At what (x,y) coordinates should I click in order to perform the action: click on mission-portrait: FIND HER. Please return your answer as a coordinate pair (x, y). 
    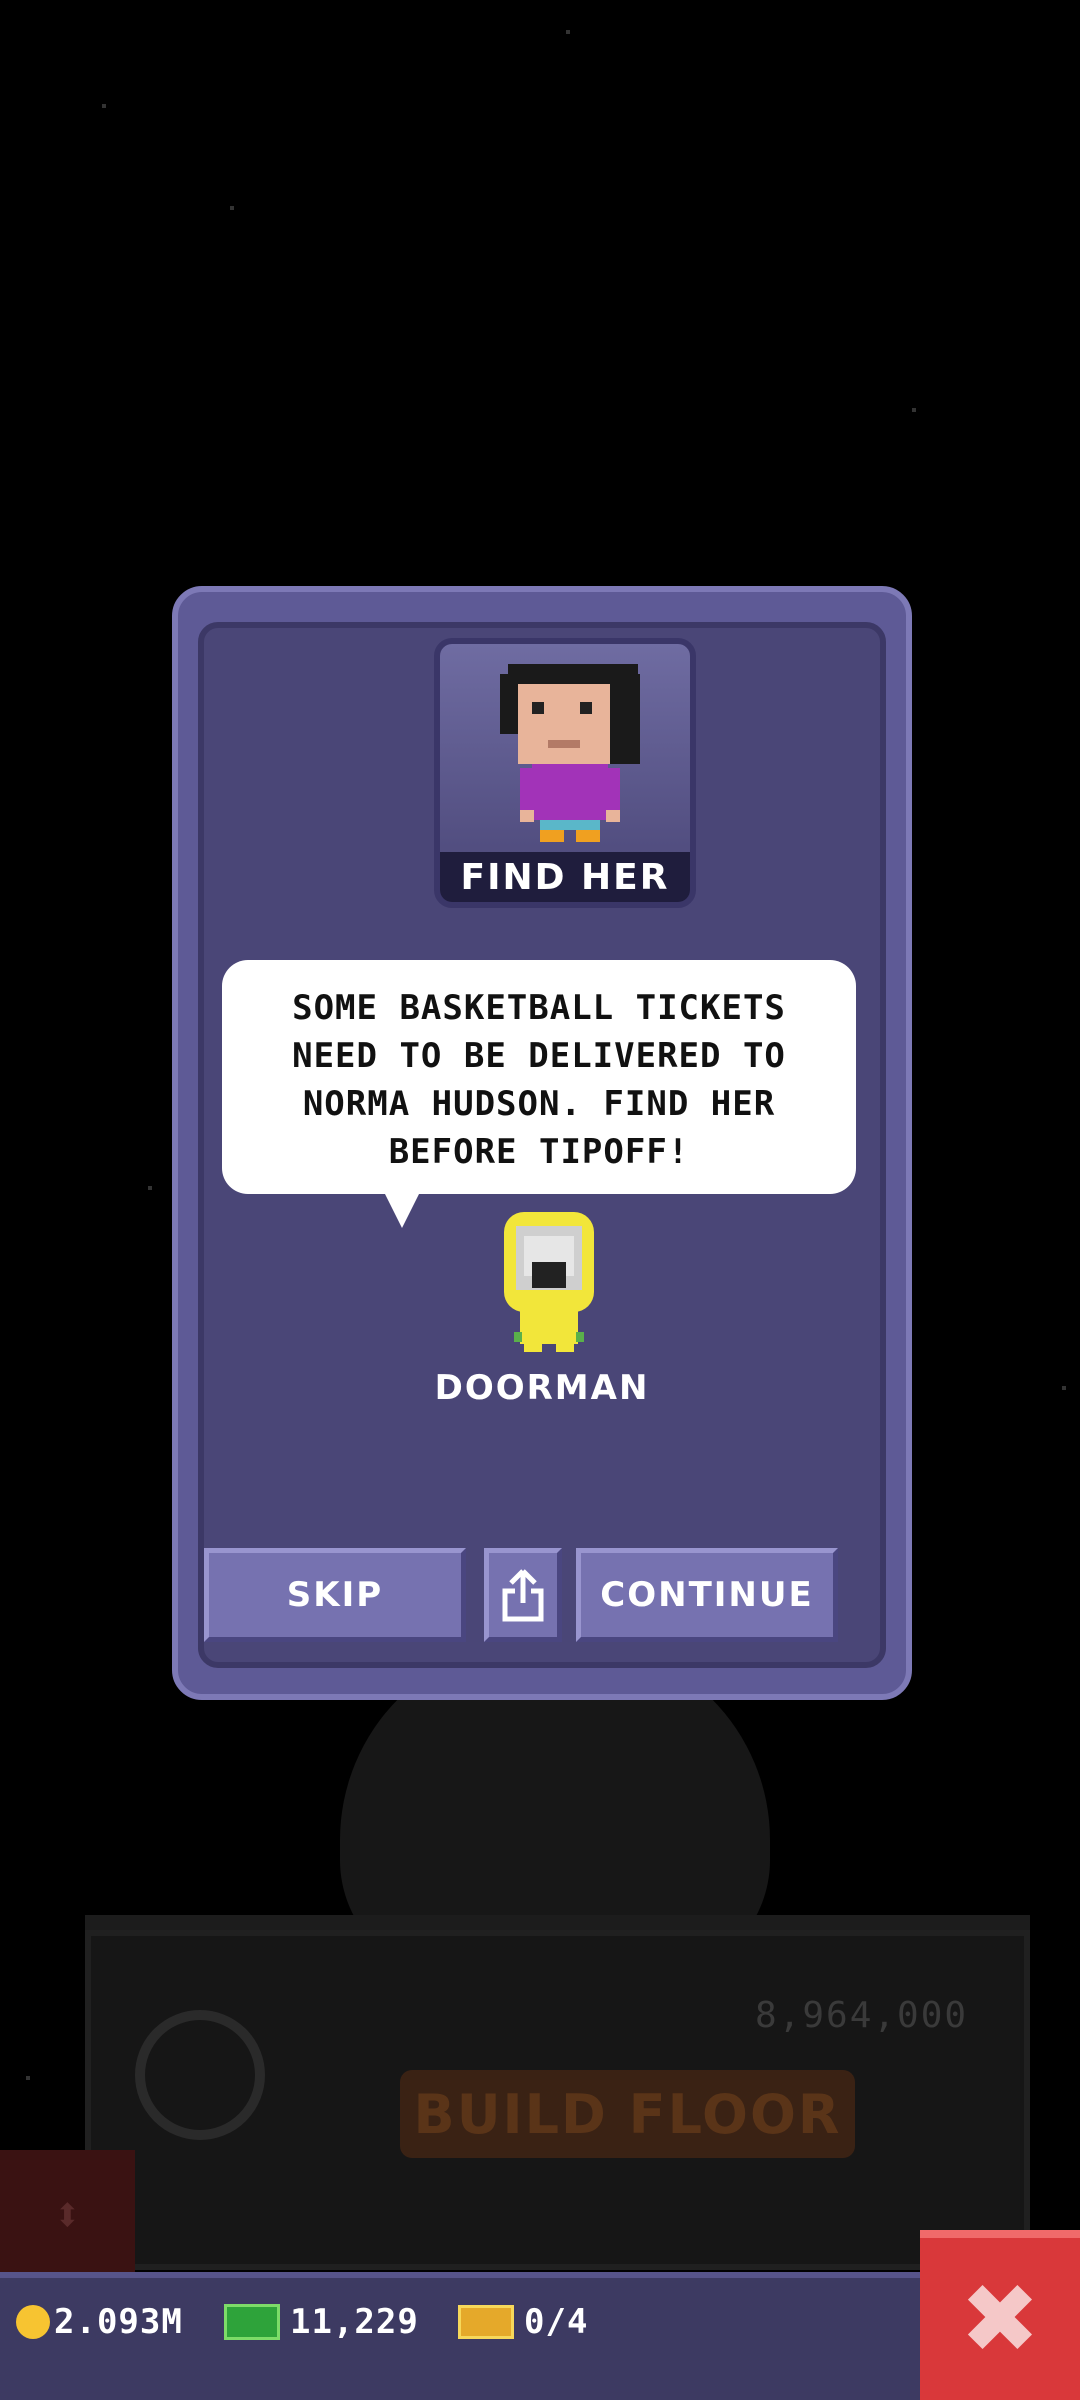
    Looking at the image, I should click on (565, 773).